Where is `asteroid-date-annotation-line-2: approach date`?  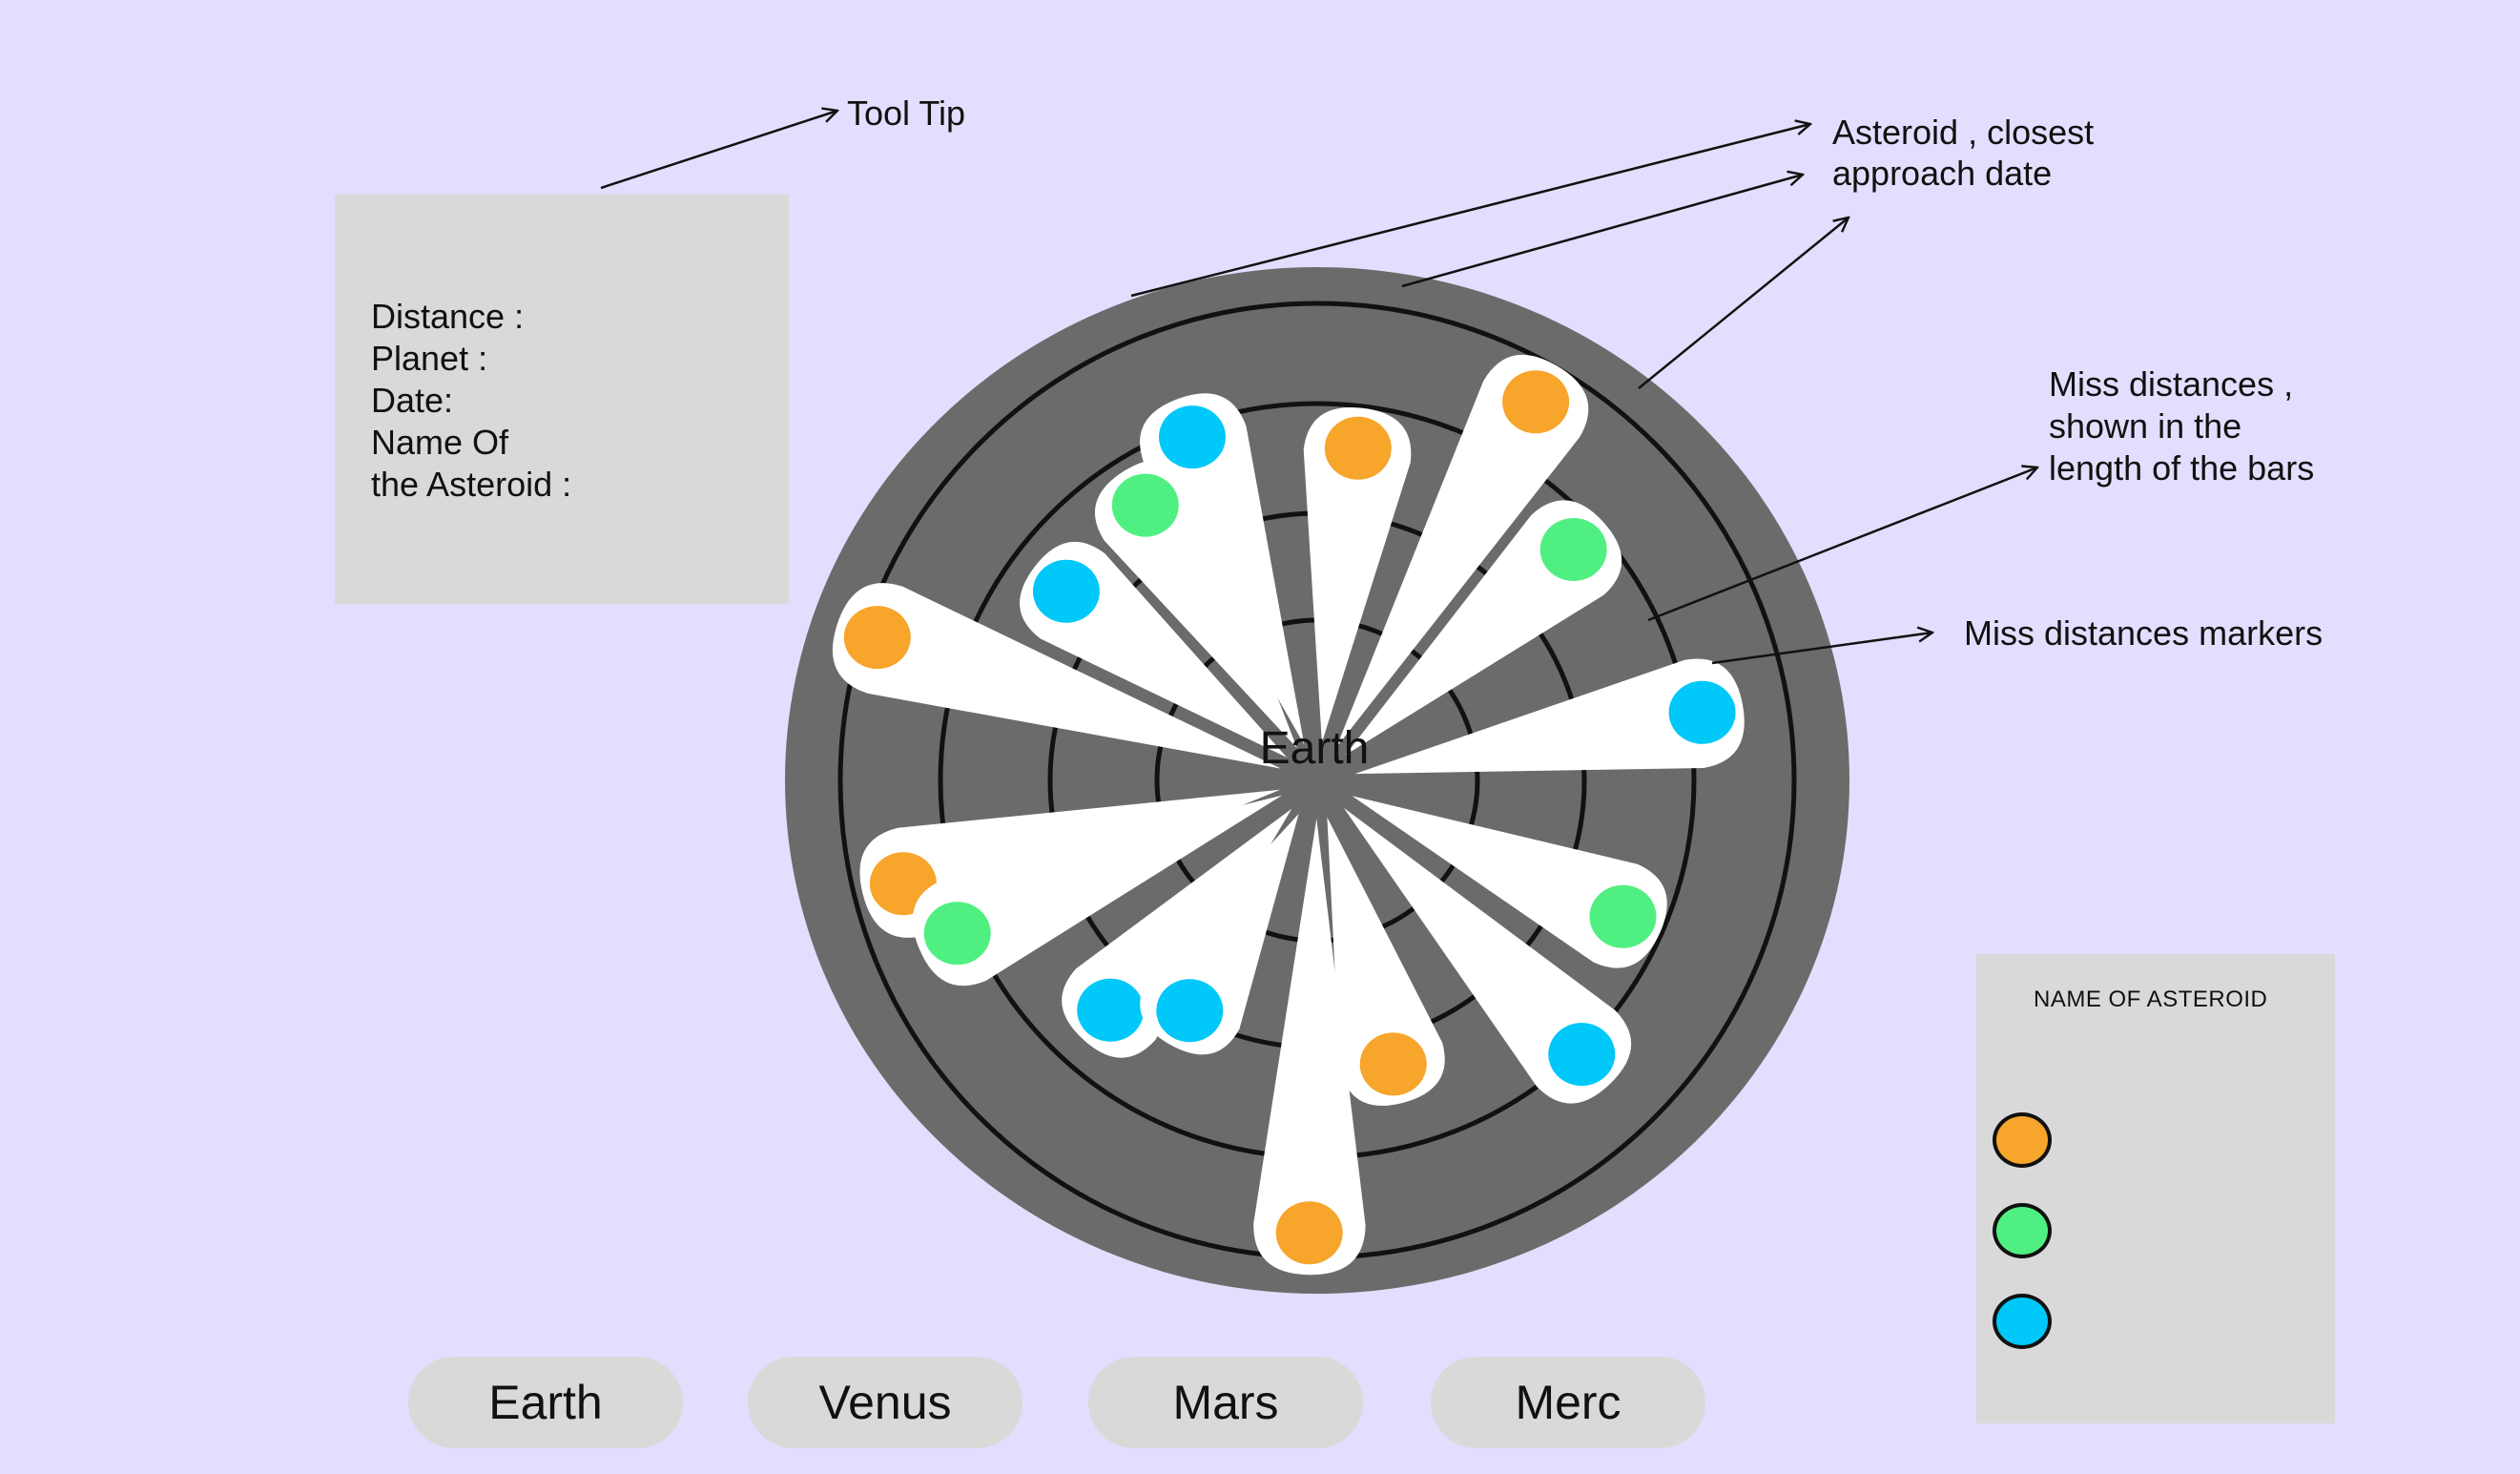
asteroid-date-annotation-line-2: approach date is located at coordinates (1942, 173).